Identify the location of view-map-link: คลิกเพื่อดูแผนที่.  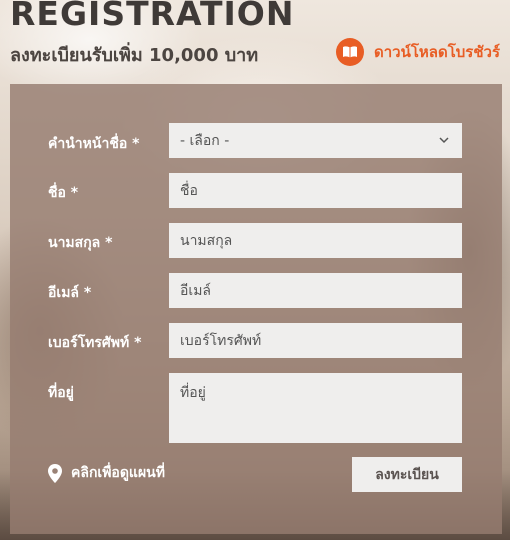
(106, 473).